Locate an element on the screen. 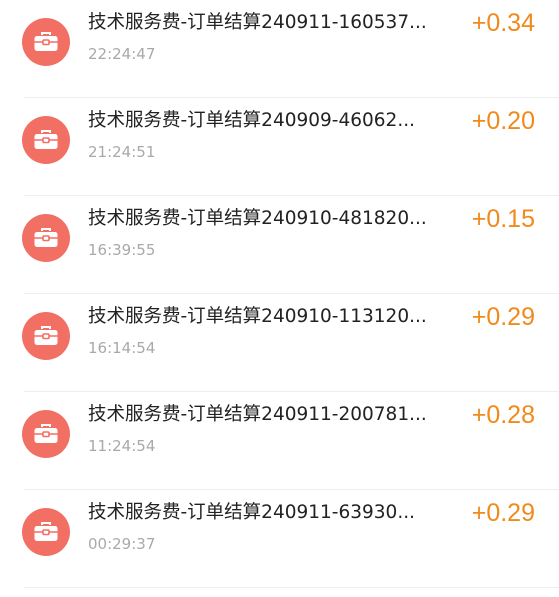  transaction-time: 11:24:54 is located at coordinates (122, 446).